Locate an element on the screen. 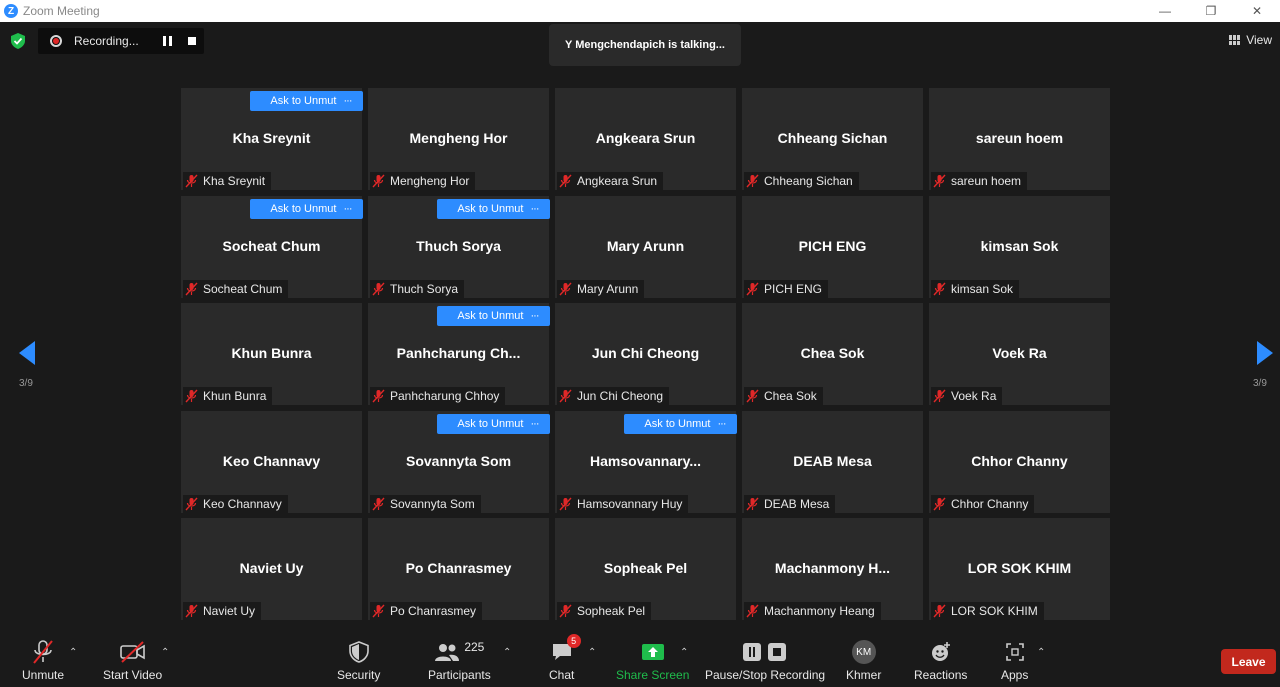 Image resolution: width=1280 pixels, height=687 pixels. recording-dot-icon is located at coordinates (56, 41).